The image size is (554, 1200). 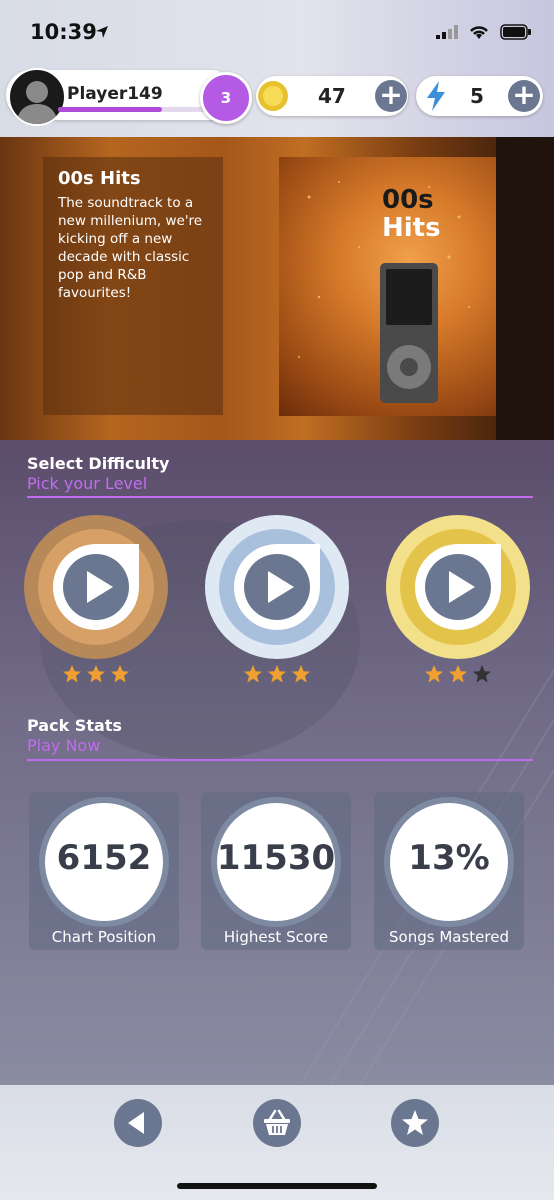 What do you see at coordinates (411, 228) in the screenshot?
I see `art-title-line2: Hits` at bounding box center [411, 228].